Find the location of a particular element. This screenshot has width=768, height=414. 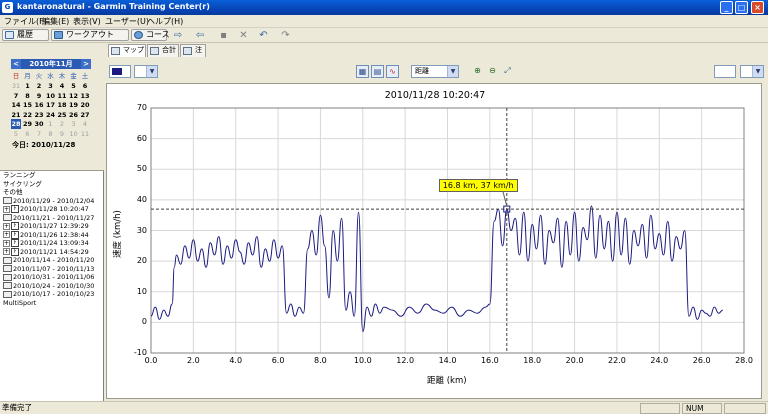

zoom-in-icon: ⊕ is located at coordinates (477, 71).